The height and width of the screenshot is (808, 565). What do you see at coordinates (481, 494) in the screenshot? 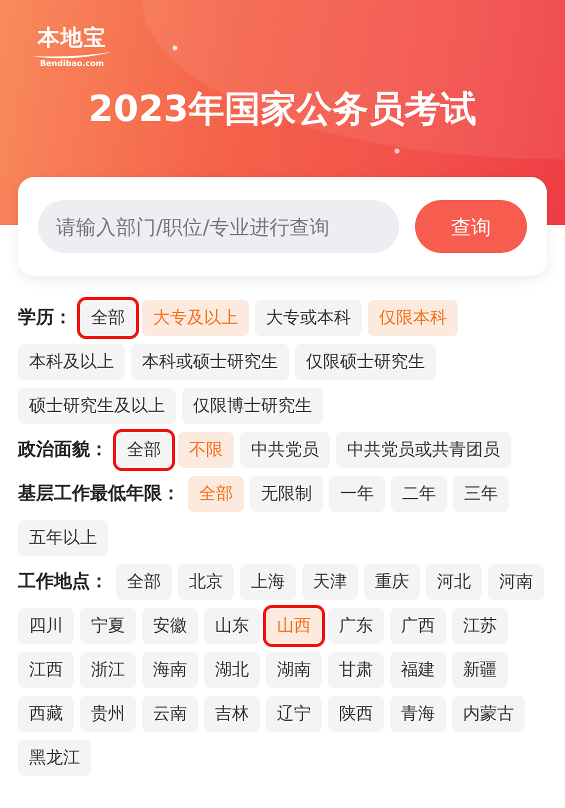
I see `filter-option: 三年` at bounding box center [481, 494].